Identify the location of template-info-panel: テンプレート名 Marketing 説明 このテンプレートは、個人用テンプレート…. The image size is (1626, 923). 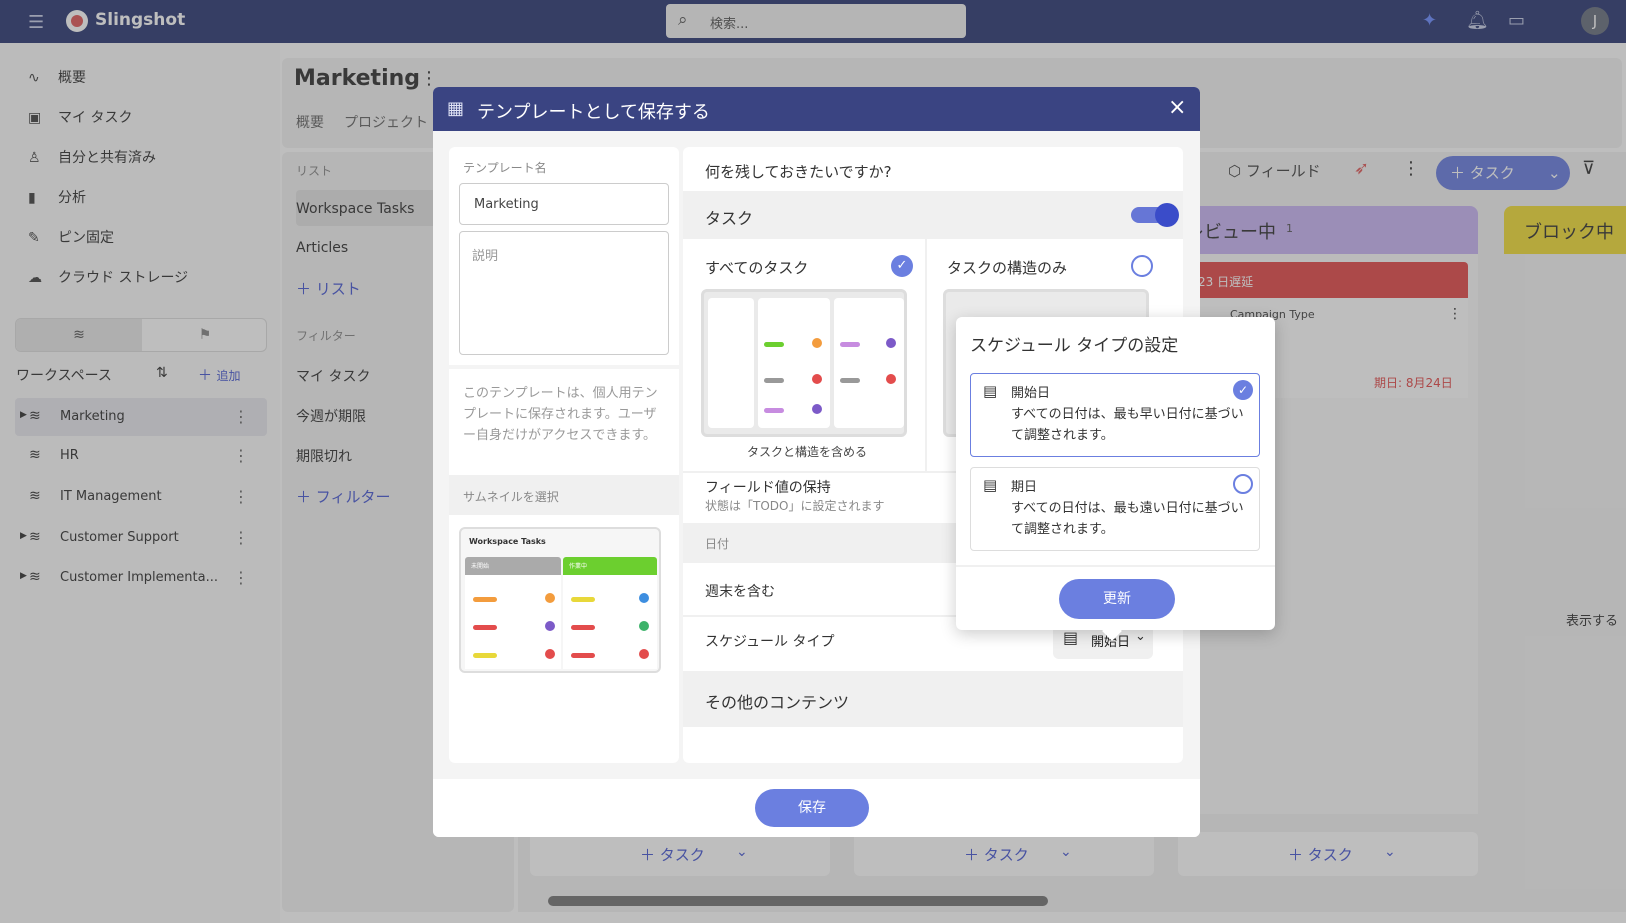
(564, 455).